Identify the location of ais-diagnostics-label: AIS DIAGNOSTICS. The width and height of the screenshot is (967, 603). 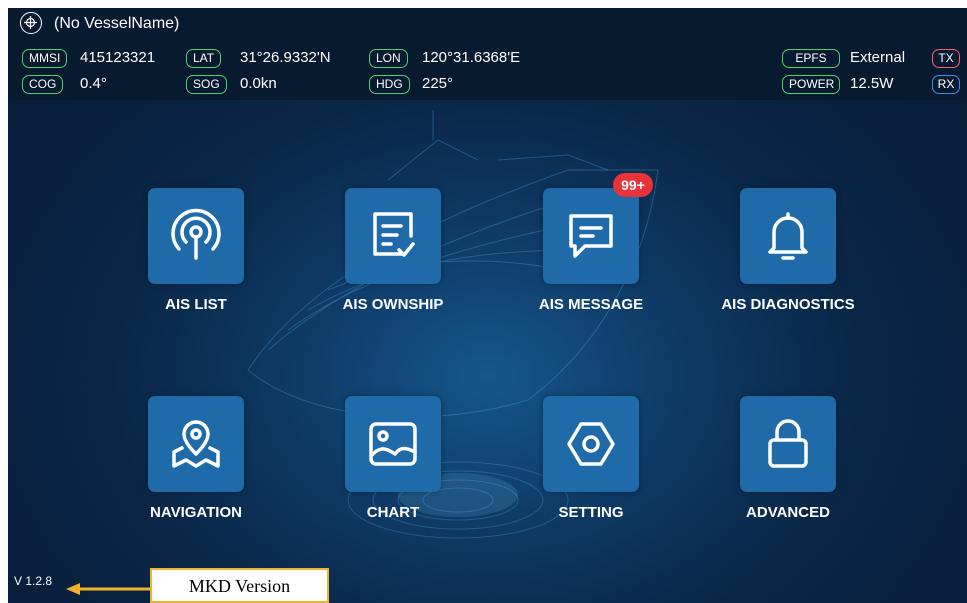
(788, 304).